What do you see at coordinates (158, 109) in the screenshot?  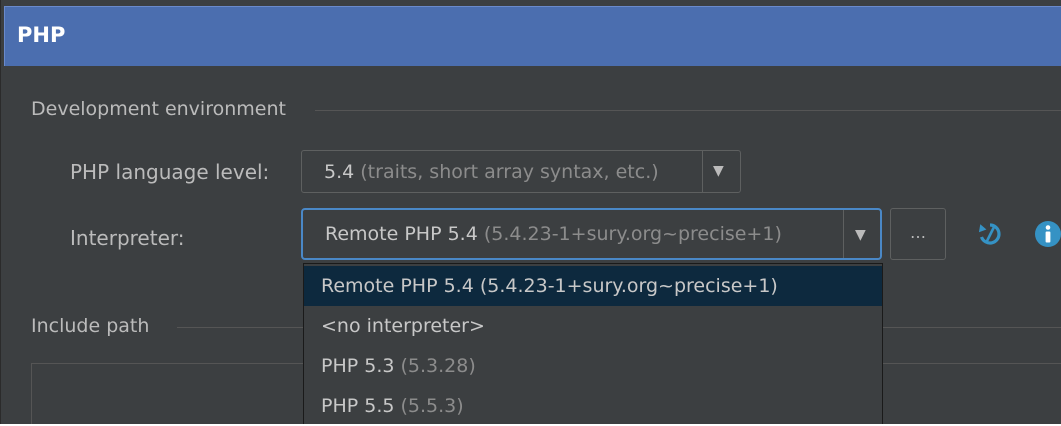 I see `section-label-development-environment: Development environment` at bounding box center [158, 109].